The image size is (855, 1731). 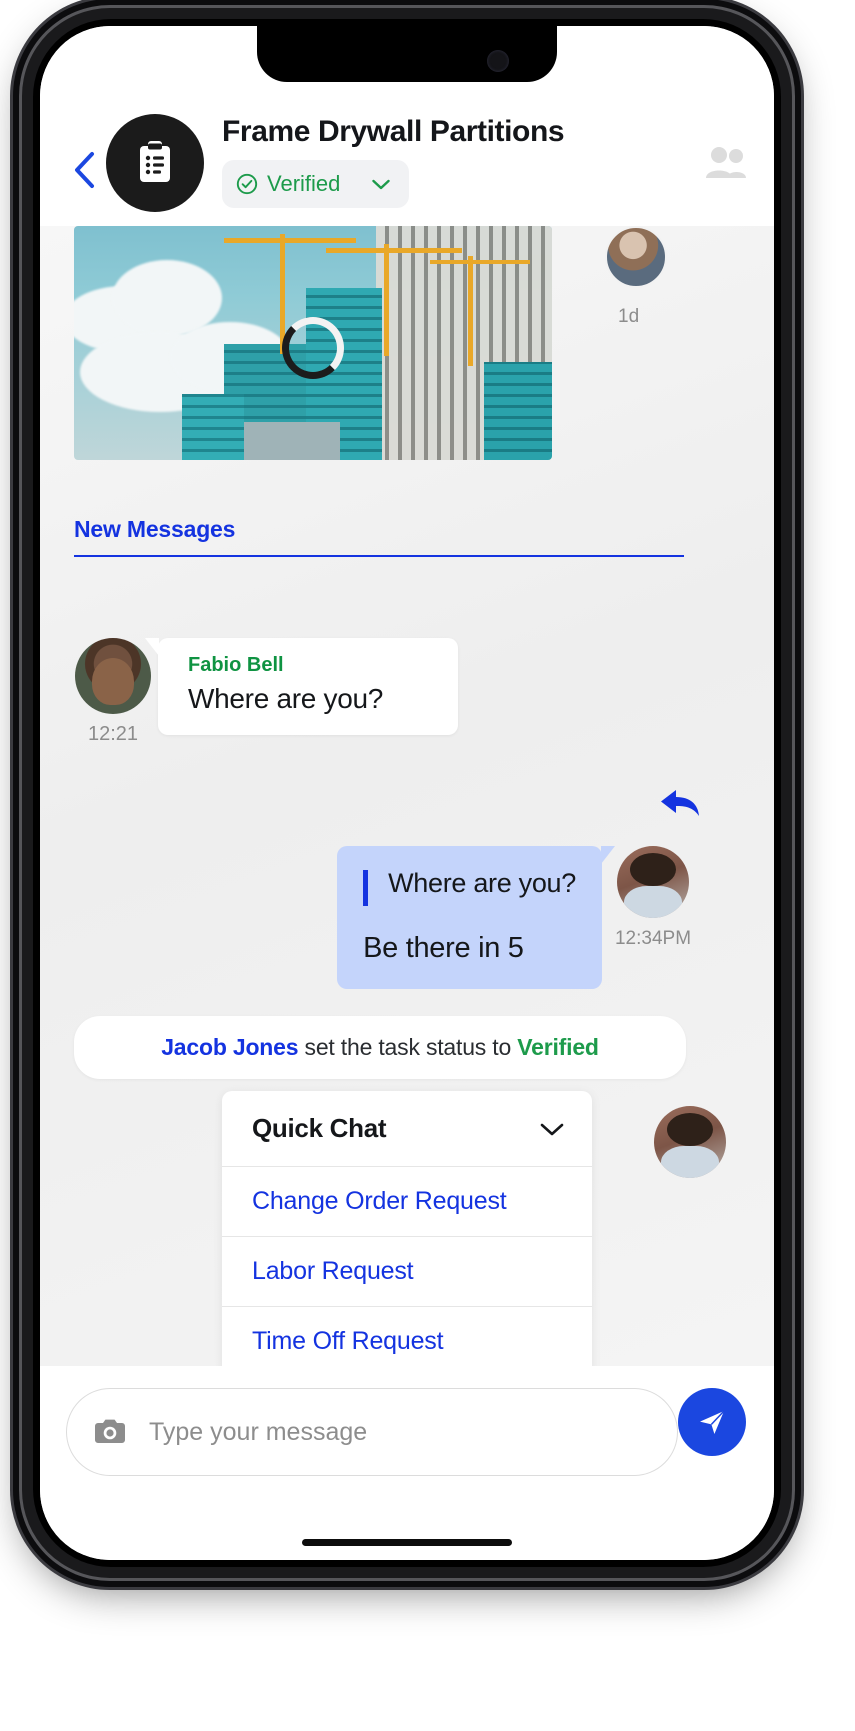 I want to click on quoted-message-text: Where are you?, so click(x=482, y=883).